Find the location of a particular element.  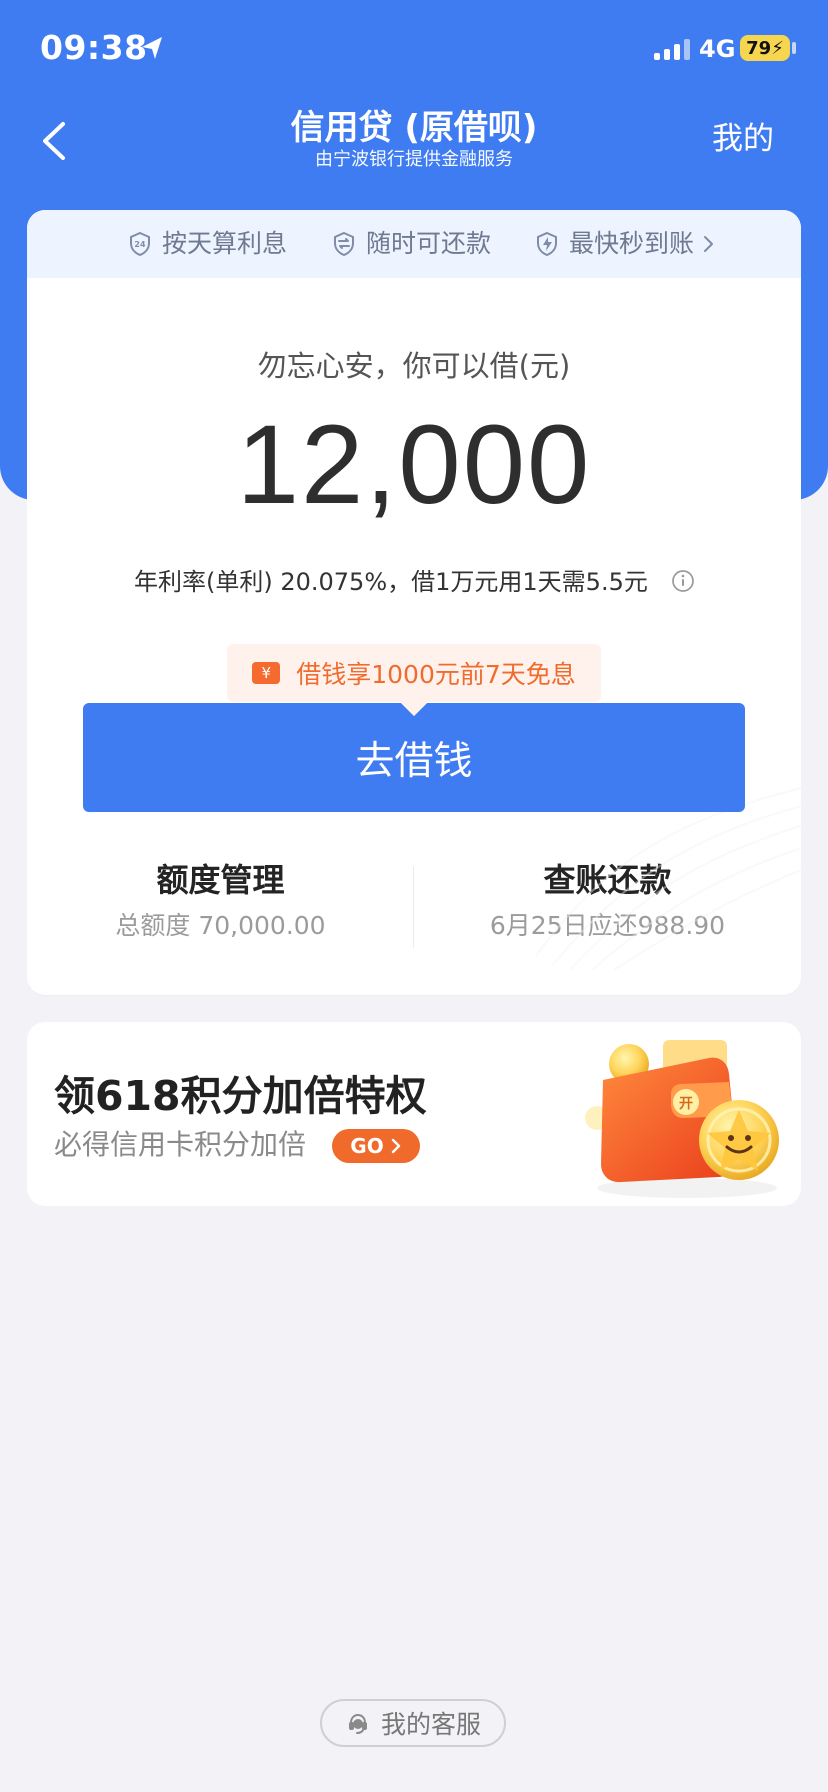

battery-level: 79 is located at coordinates (759, 48).